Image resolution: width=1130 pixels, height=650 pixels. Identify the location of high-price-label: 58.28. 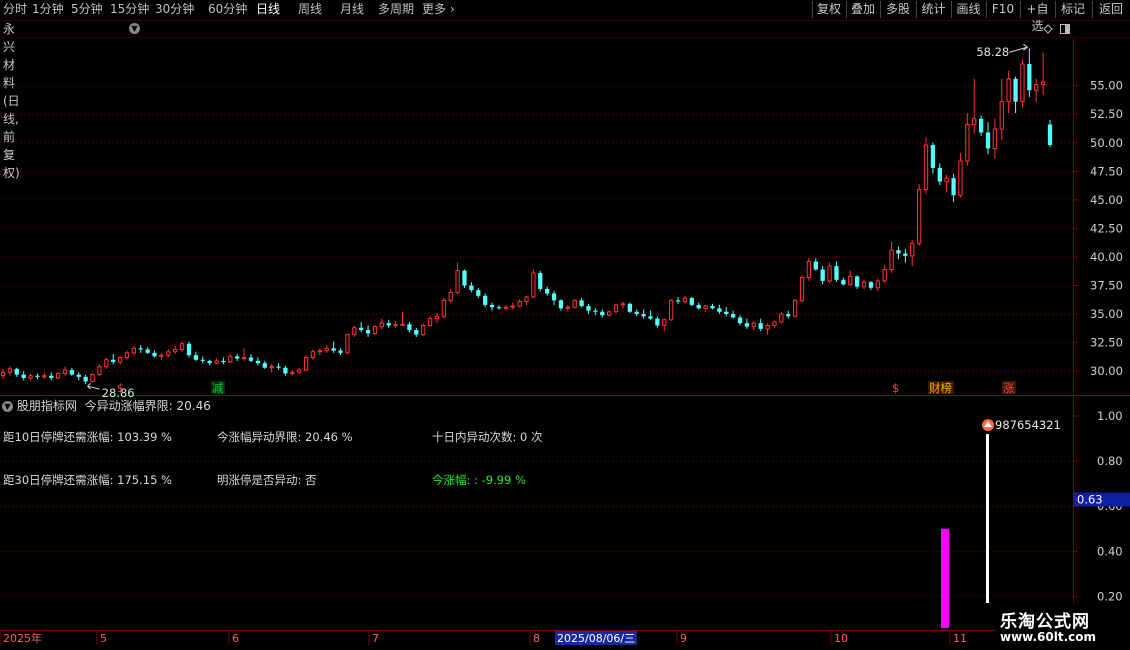
(992, 52).